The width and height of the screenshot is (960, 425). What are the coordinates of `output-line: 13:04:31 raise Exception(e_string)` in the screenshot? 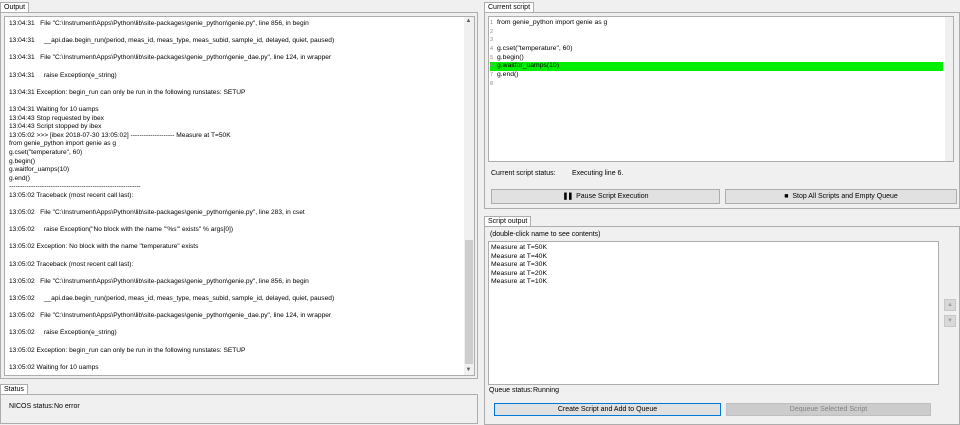 It's located at (63, 75).